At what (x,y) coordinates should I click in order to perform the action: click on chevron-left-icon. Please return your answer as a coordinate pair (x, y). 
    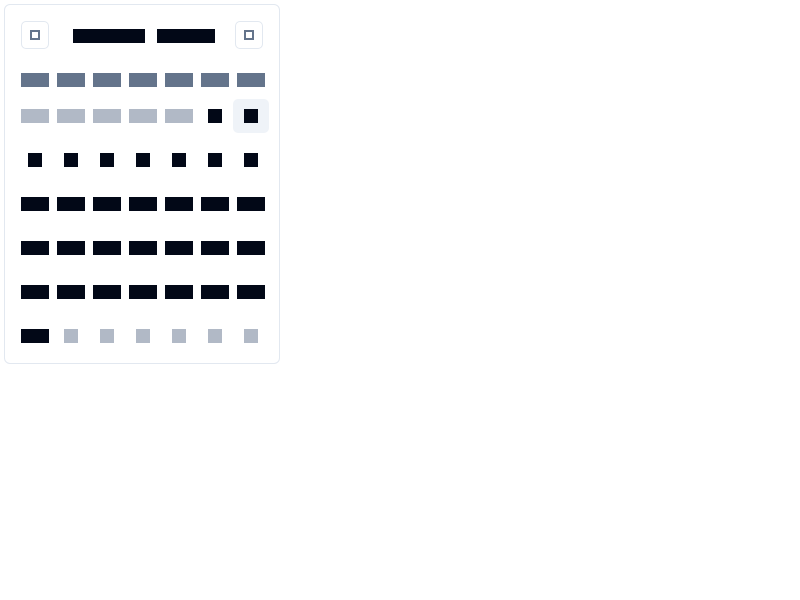
    Looking at the image, I should click on (35, 35).